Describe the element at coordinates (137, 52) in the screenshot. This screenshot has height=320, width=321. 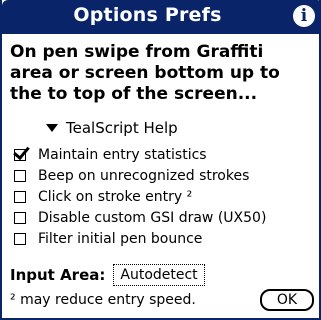
I see `heading-line-1: On pen swipe from Graffiti` at that location.